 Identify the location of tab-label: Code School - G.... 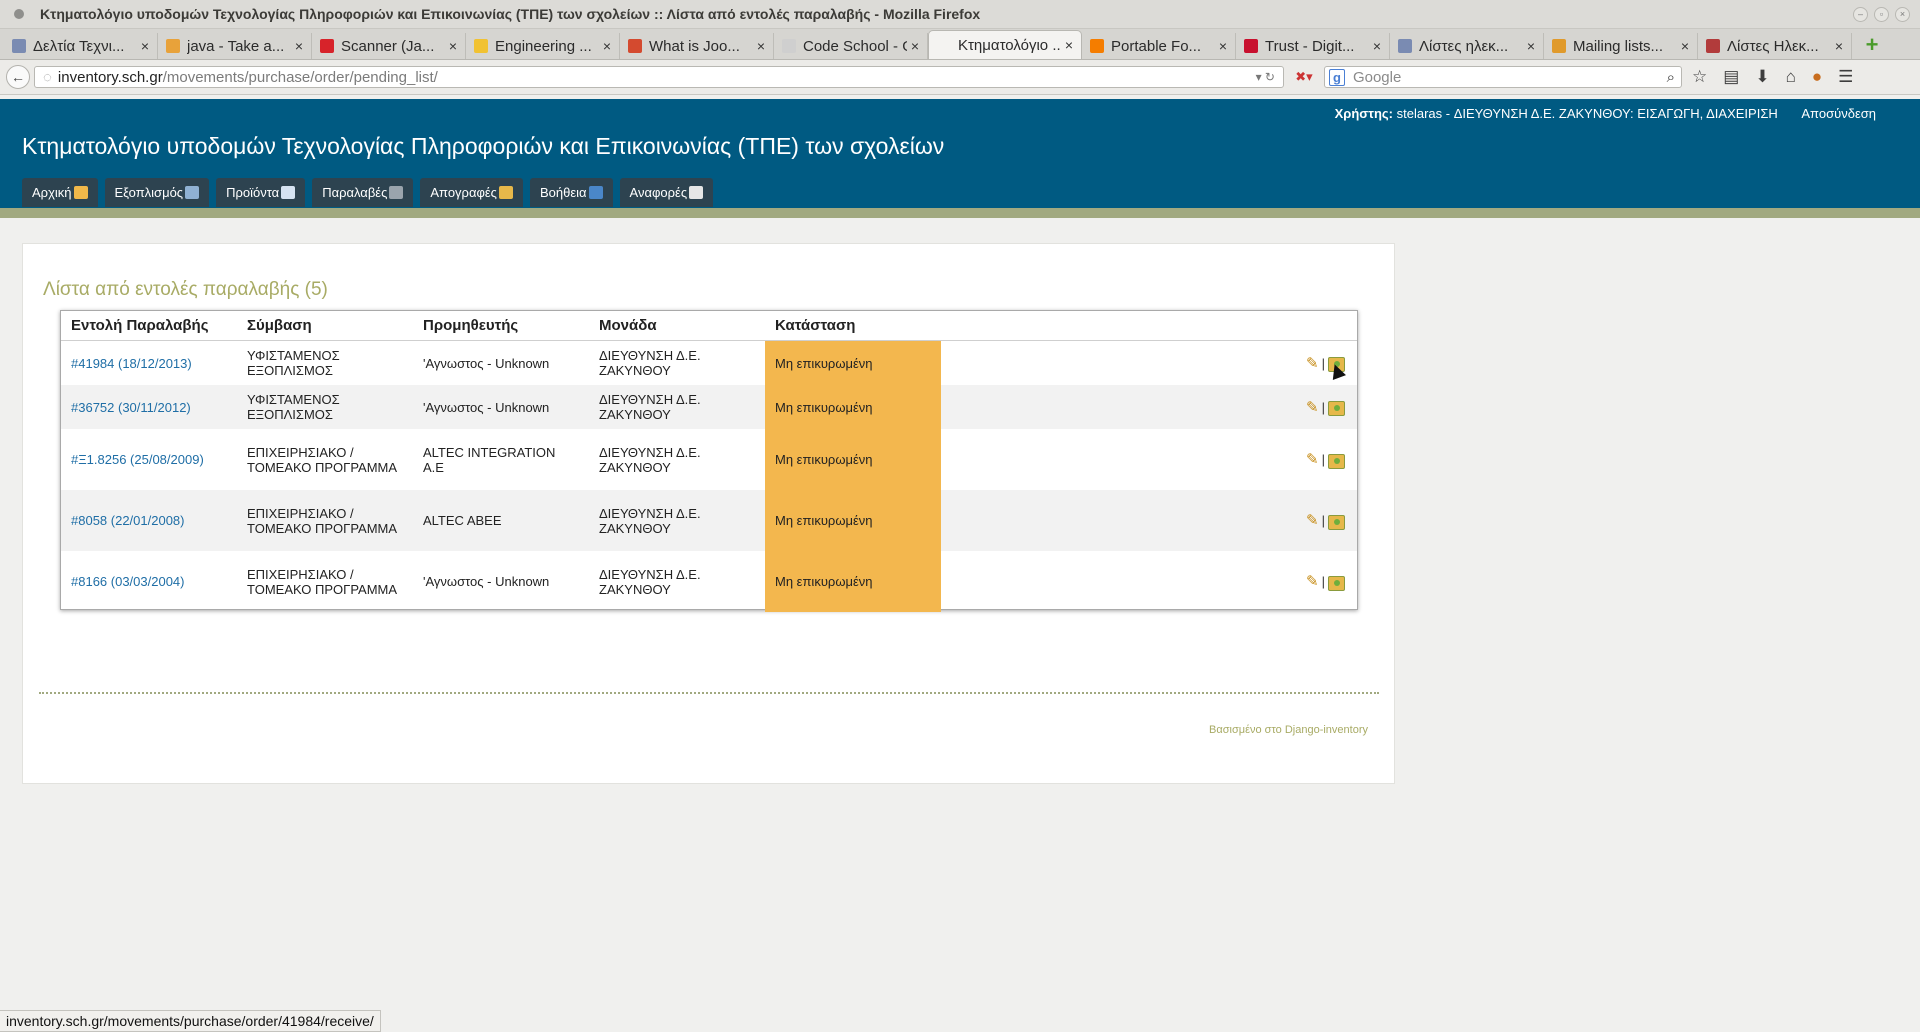
(855, 46).